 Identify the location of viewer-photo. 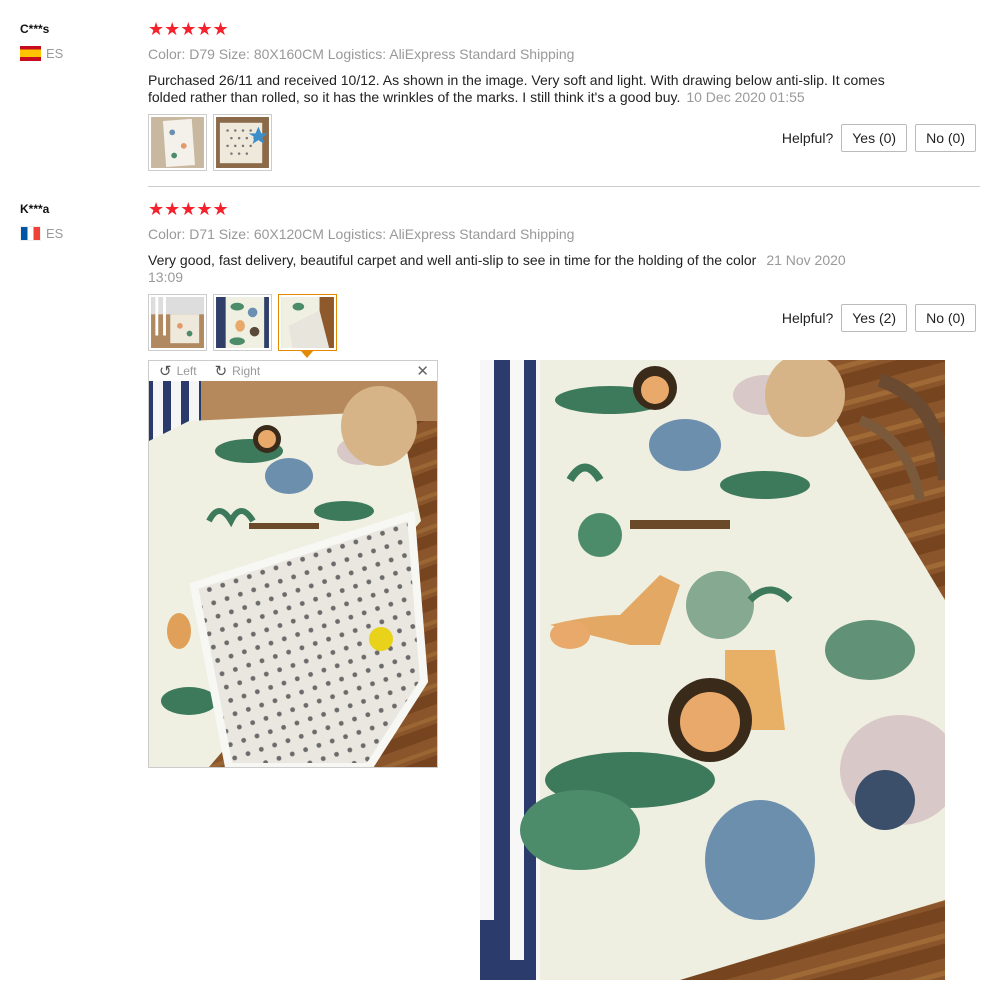
(293, 574).